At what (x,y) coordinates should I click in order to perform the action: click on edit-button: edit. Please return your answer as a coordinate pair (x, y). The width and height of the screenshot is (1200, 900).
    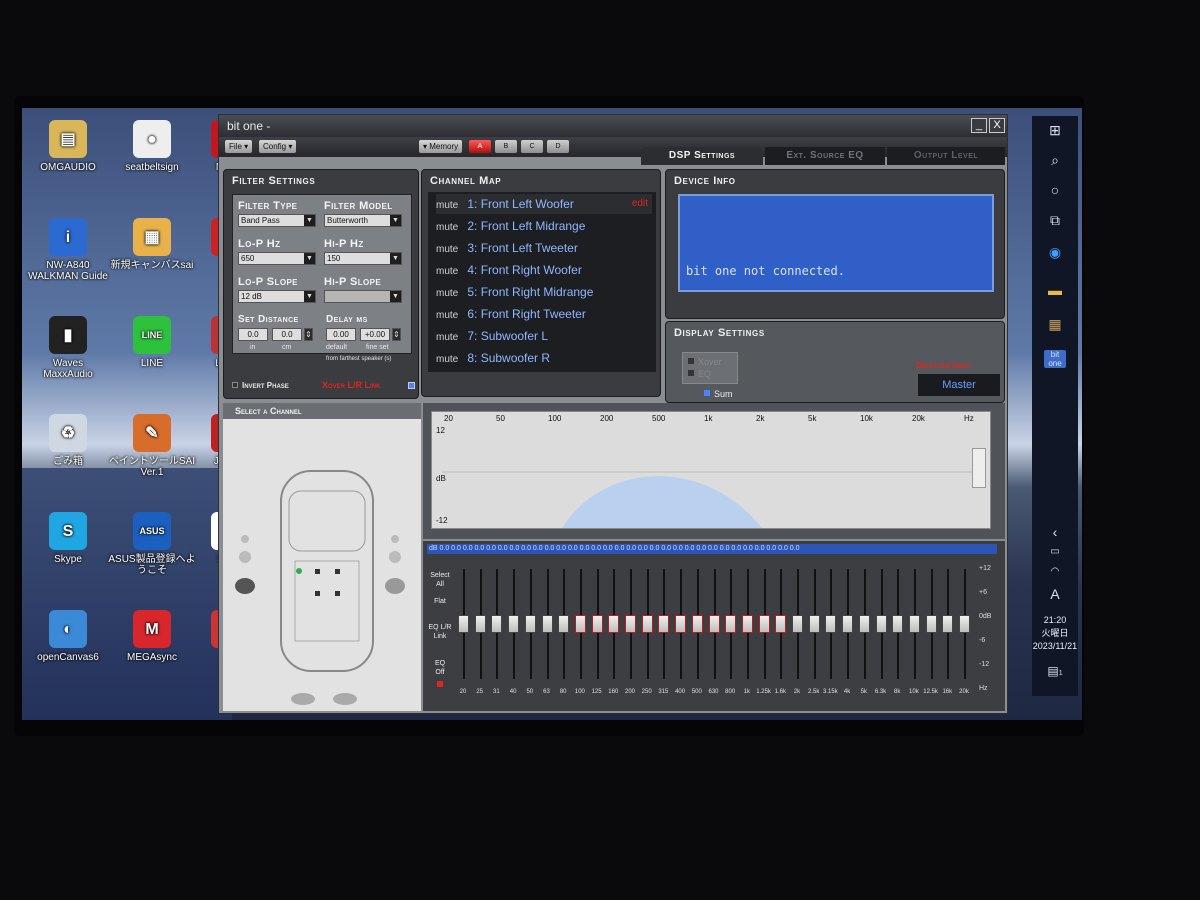
    Looking at the image, I should click on (640, 204).